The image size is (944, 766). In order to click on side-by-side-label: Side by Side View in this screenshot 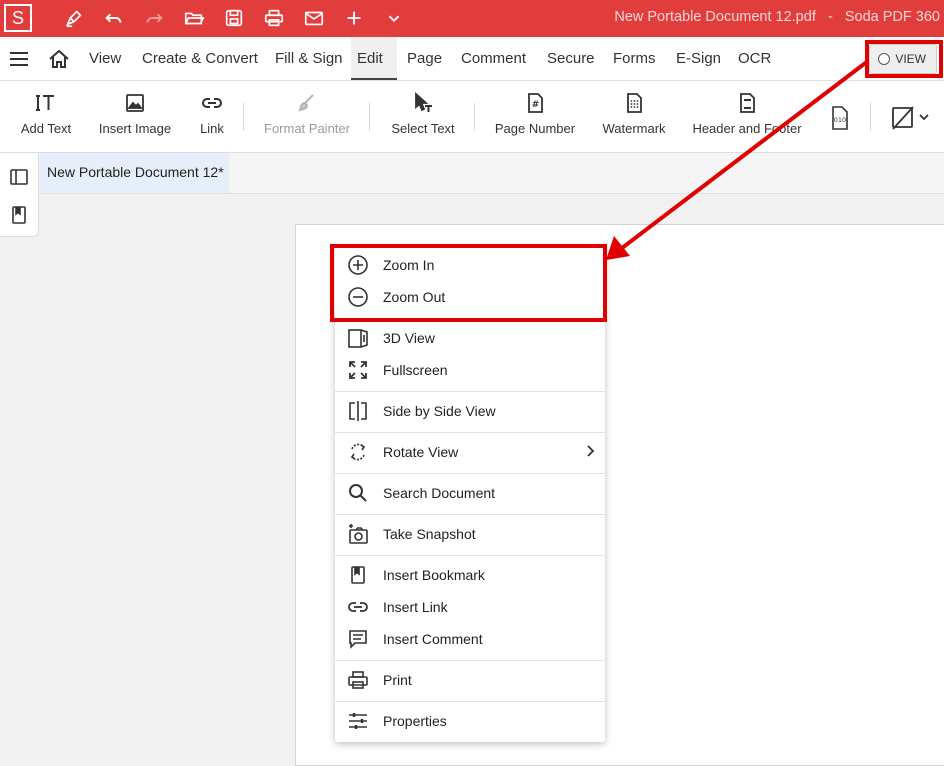, I will do `click(439, 411)`.